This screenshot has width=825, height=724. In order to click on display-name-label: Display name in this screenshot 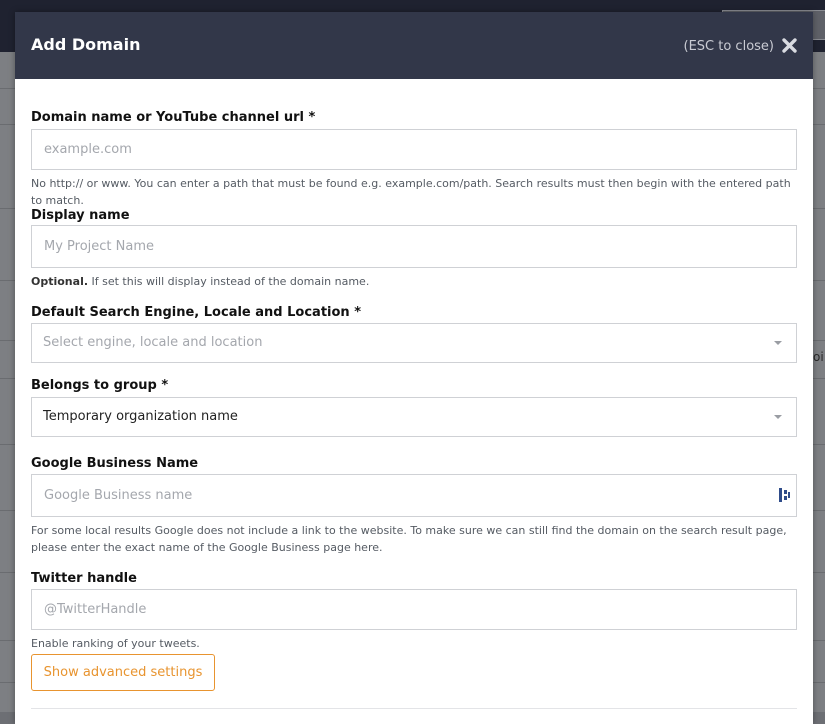, I will do `click(80, 215)`.